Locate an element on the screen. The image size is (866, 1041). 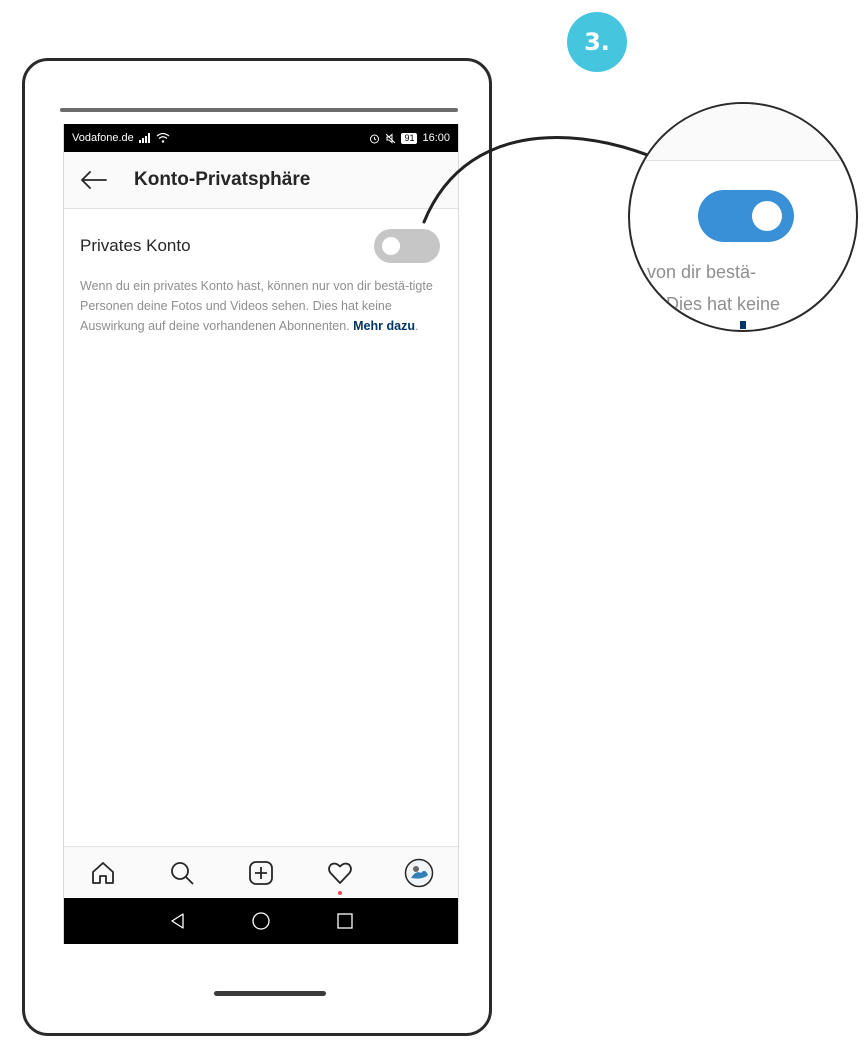
arrow-left-icon is located at coordinates (94, 180).